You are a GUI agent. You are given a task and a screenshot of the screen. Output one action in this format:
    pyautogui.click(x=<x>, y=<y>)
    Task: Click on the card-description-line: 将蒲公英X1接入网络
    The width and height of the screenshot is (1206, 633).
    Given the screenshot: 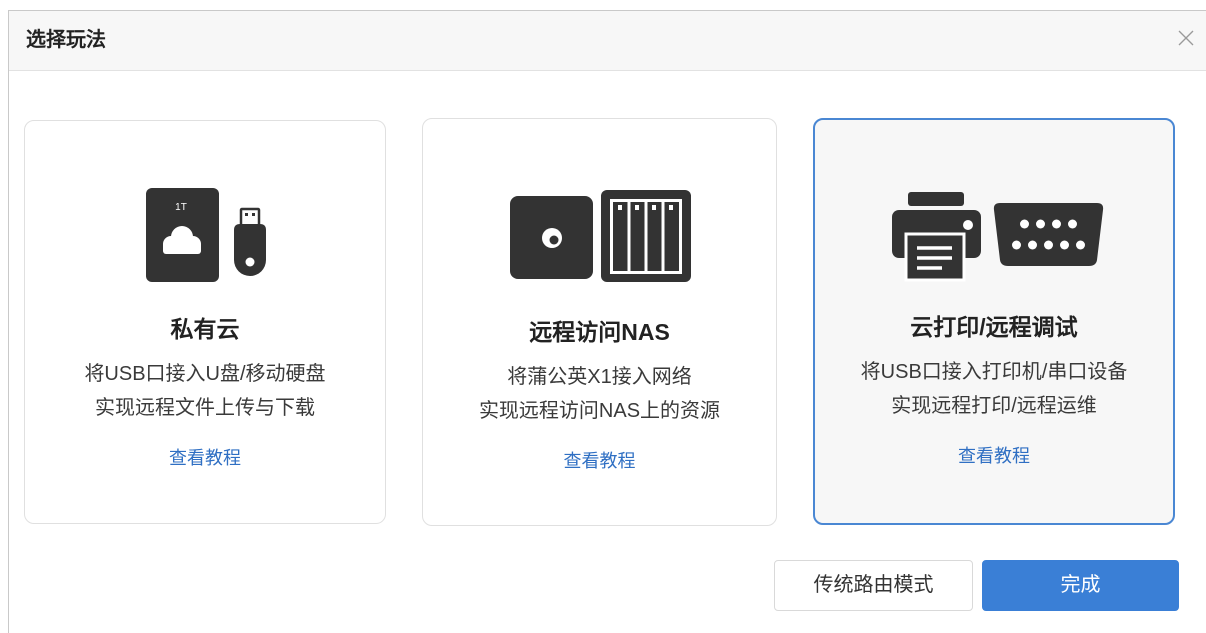 What is the action you would take?
    pyautogui.click(x=599, y=377)
    